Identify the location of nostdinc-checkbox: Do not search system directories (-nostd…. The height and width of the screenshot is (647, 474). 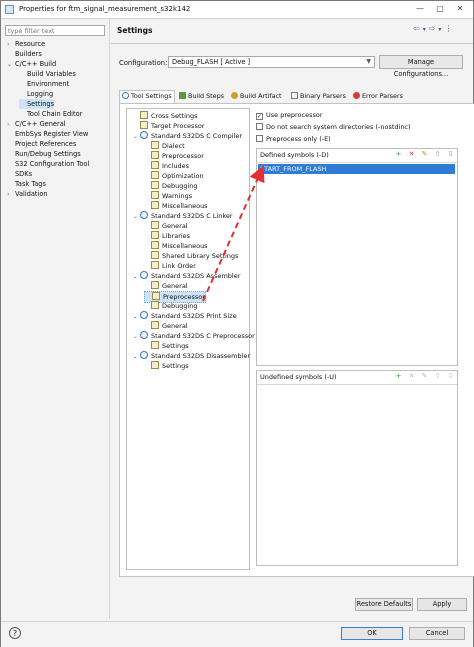
(333, 127).